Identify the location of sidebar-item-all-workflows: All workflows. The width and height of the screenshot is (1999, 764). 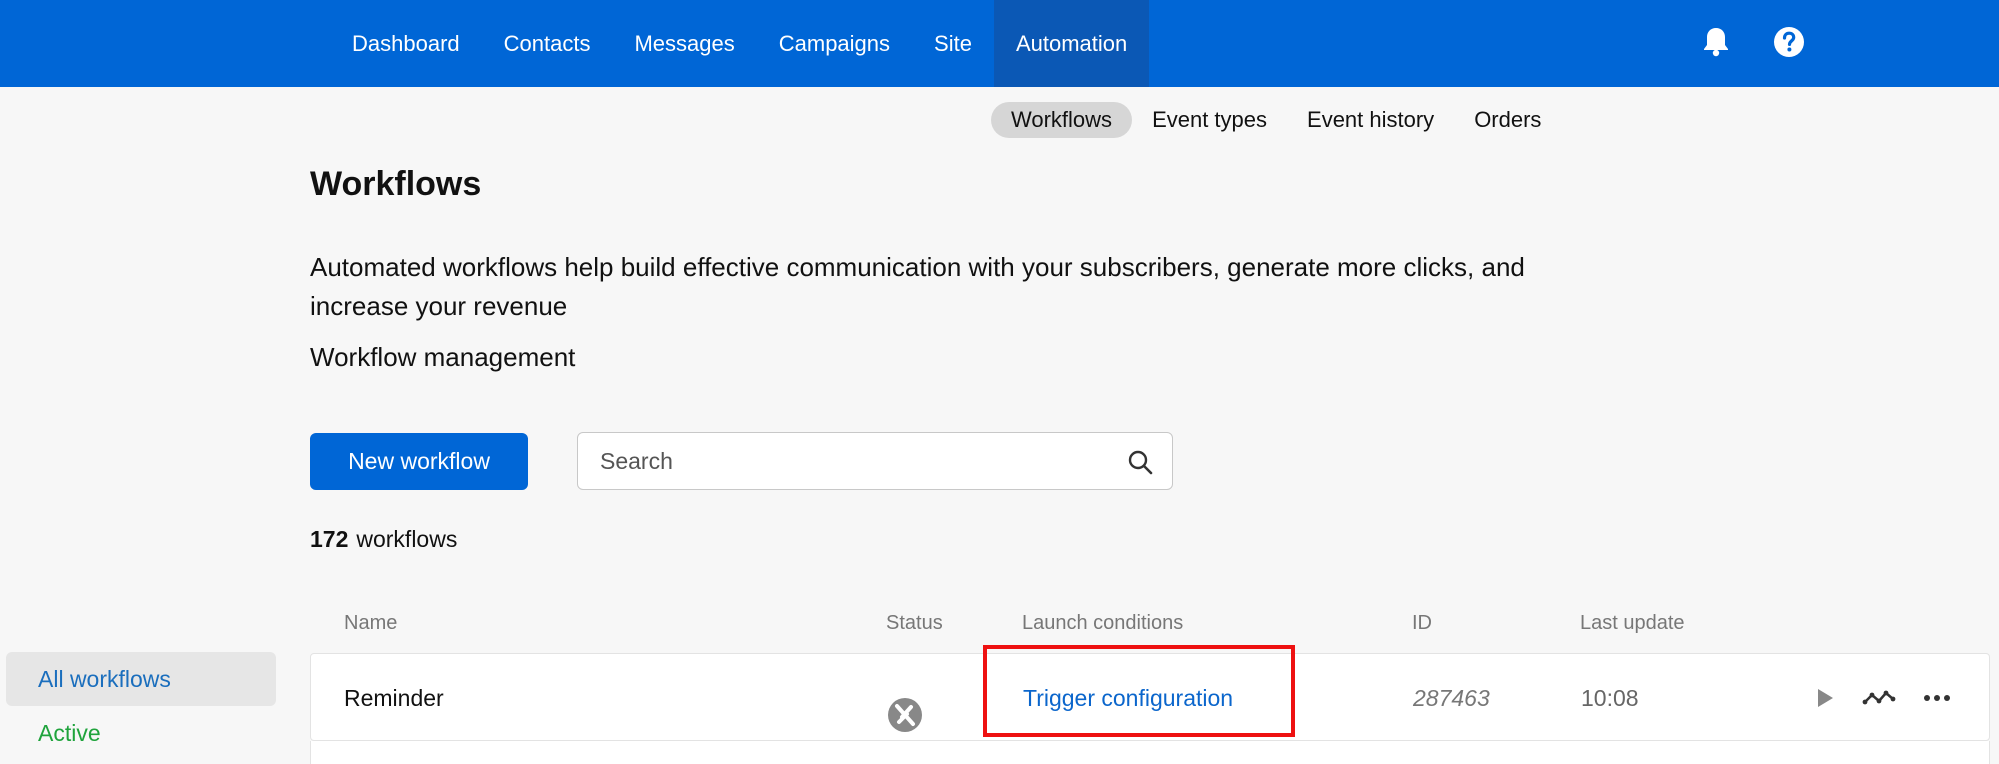
(141, 679).